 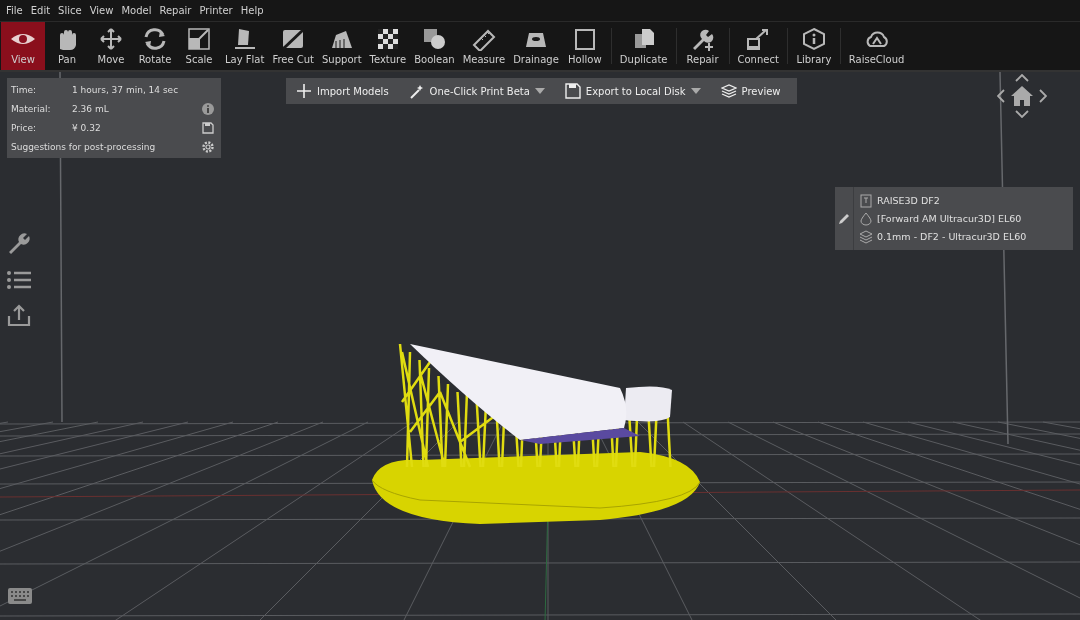 What do you see at coordinates (1022, 96) in the screenshot?
I see `home-icon` at bounding box center [1022, 96].